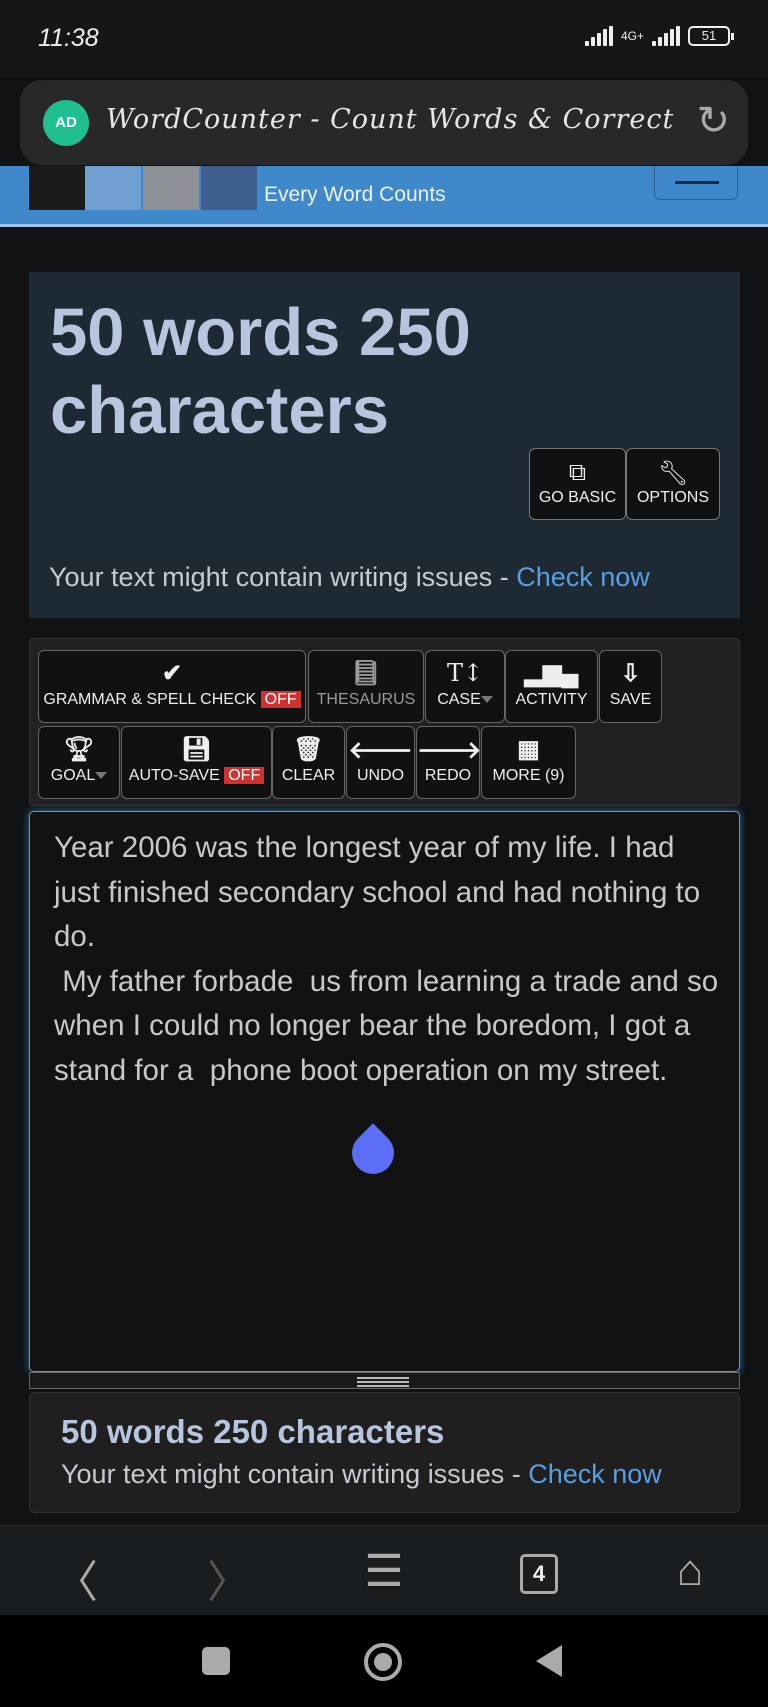 The image size is (768, 1707). I want to click on tabs-button: 4, so click(539, 1574).